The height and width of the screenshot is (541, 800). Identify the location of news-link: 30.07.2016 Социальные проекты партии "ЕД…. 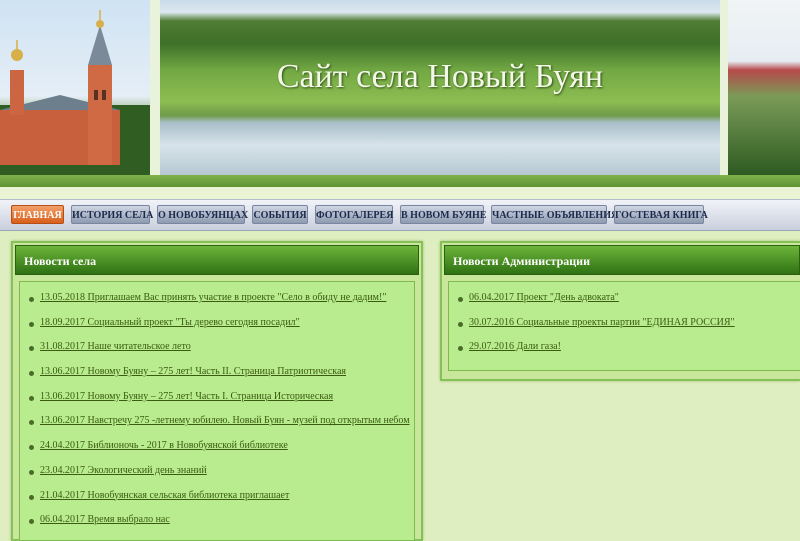
(602, 322).